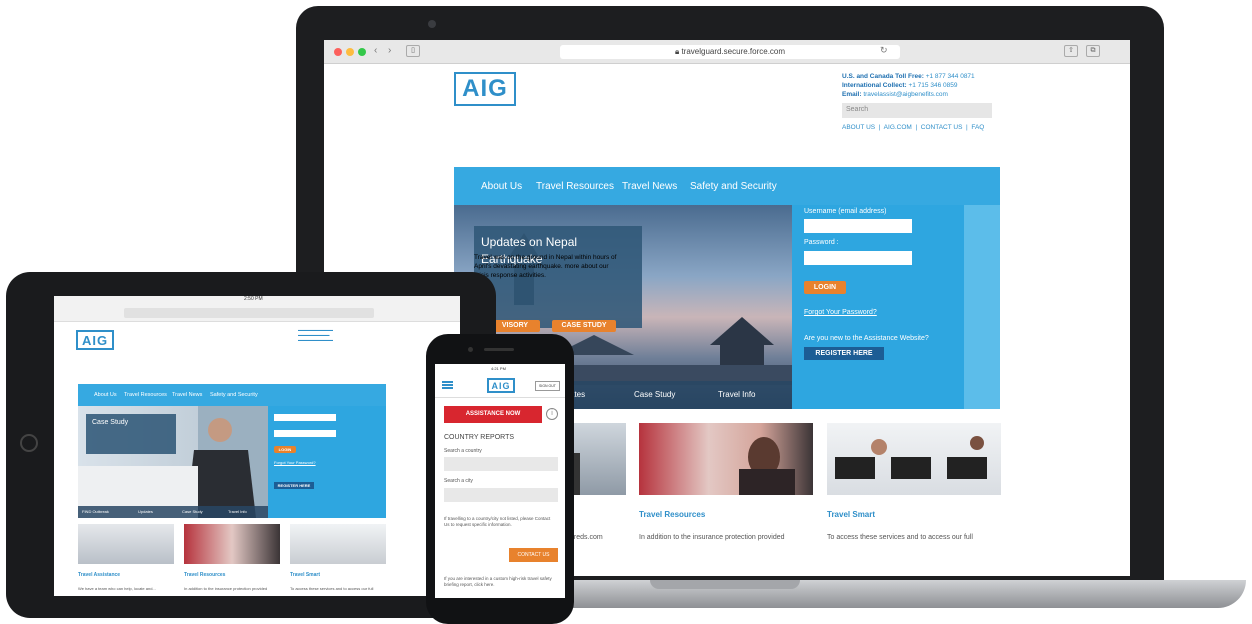 This screenshot has width=1252, height=624. What do you see at coordinates (898, 127) in the screenshot?
I see `aig-com-link: AIG.COM` at bounding box center [898, 127].